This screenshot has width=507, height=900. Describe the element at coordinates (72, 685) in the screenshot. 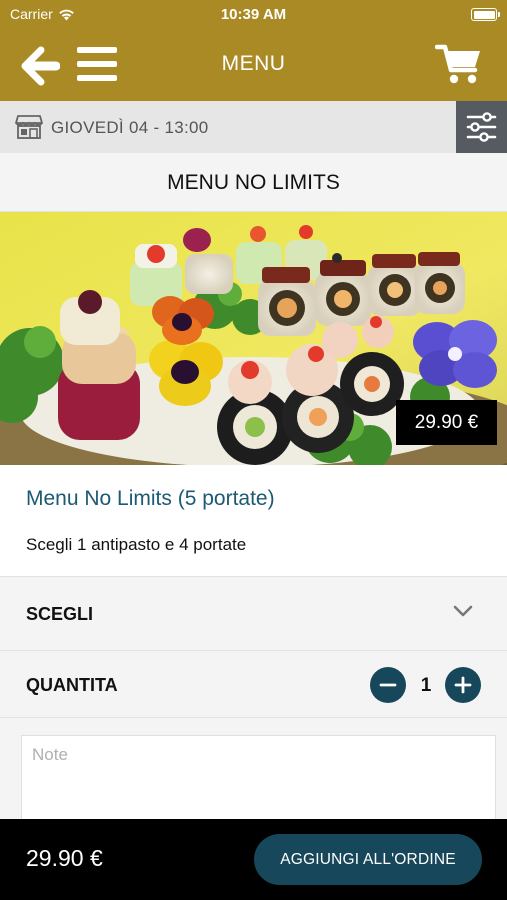

I see `quantity-label: QUANTITA` at that location.